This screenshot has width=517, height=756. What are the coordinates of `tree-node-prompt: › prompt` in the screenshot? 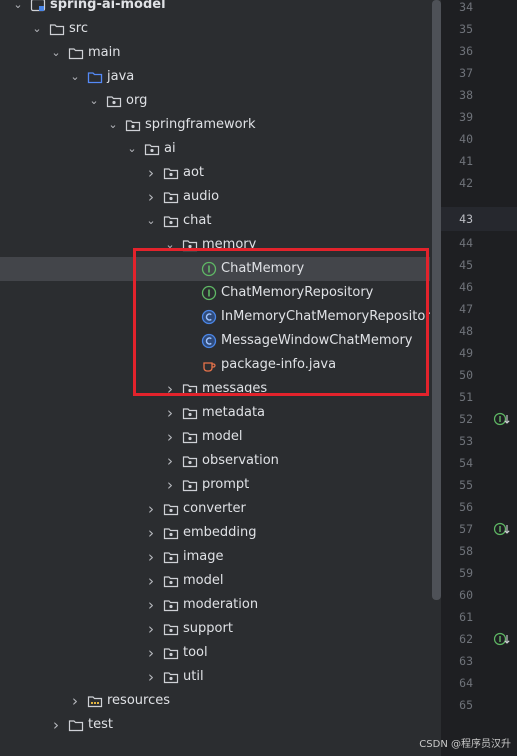 It's located at (215, 485).